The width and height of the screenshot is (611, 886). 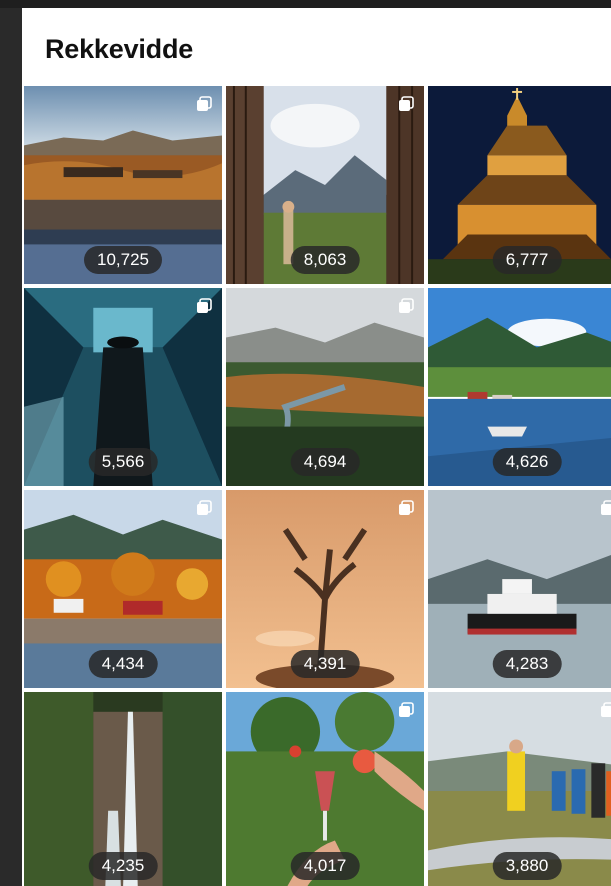 What do you see at coordinates (123, 462) in the screenshot?
I see `reach-count-badge: 5,566` at bounding box center [123, 462].